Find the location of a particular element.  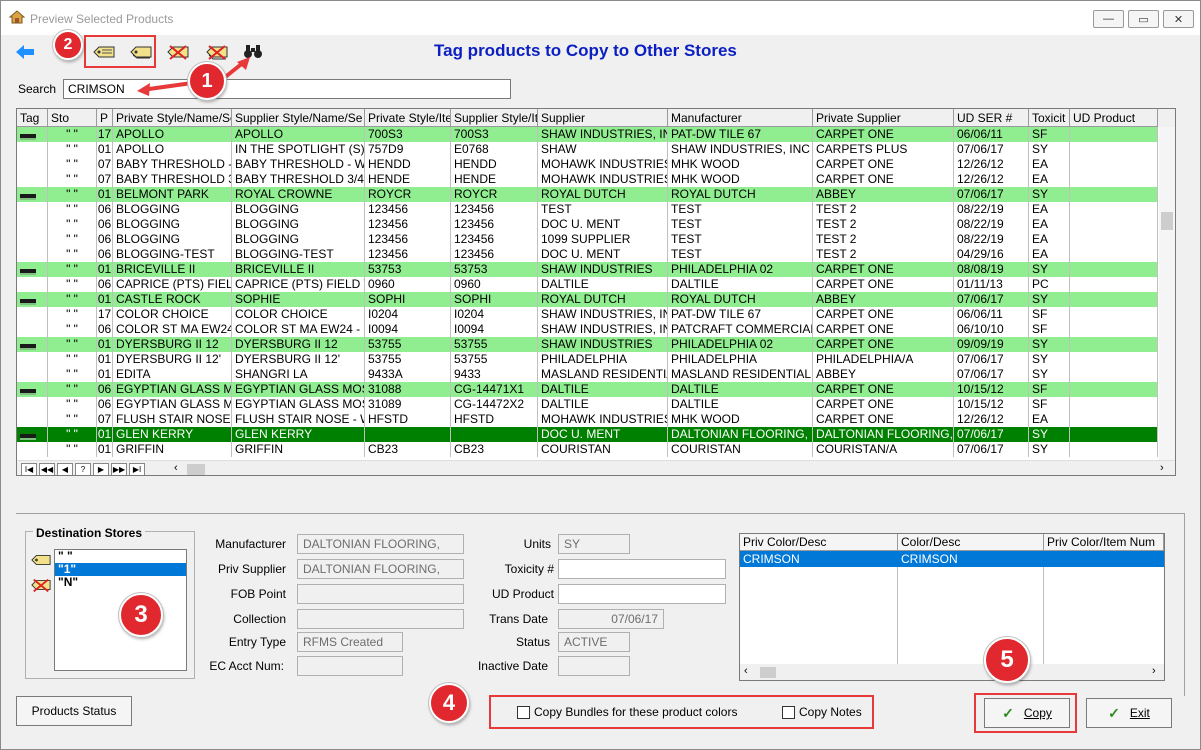

untag-store-icon is located at coordinates (41, 586).